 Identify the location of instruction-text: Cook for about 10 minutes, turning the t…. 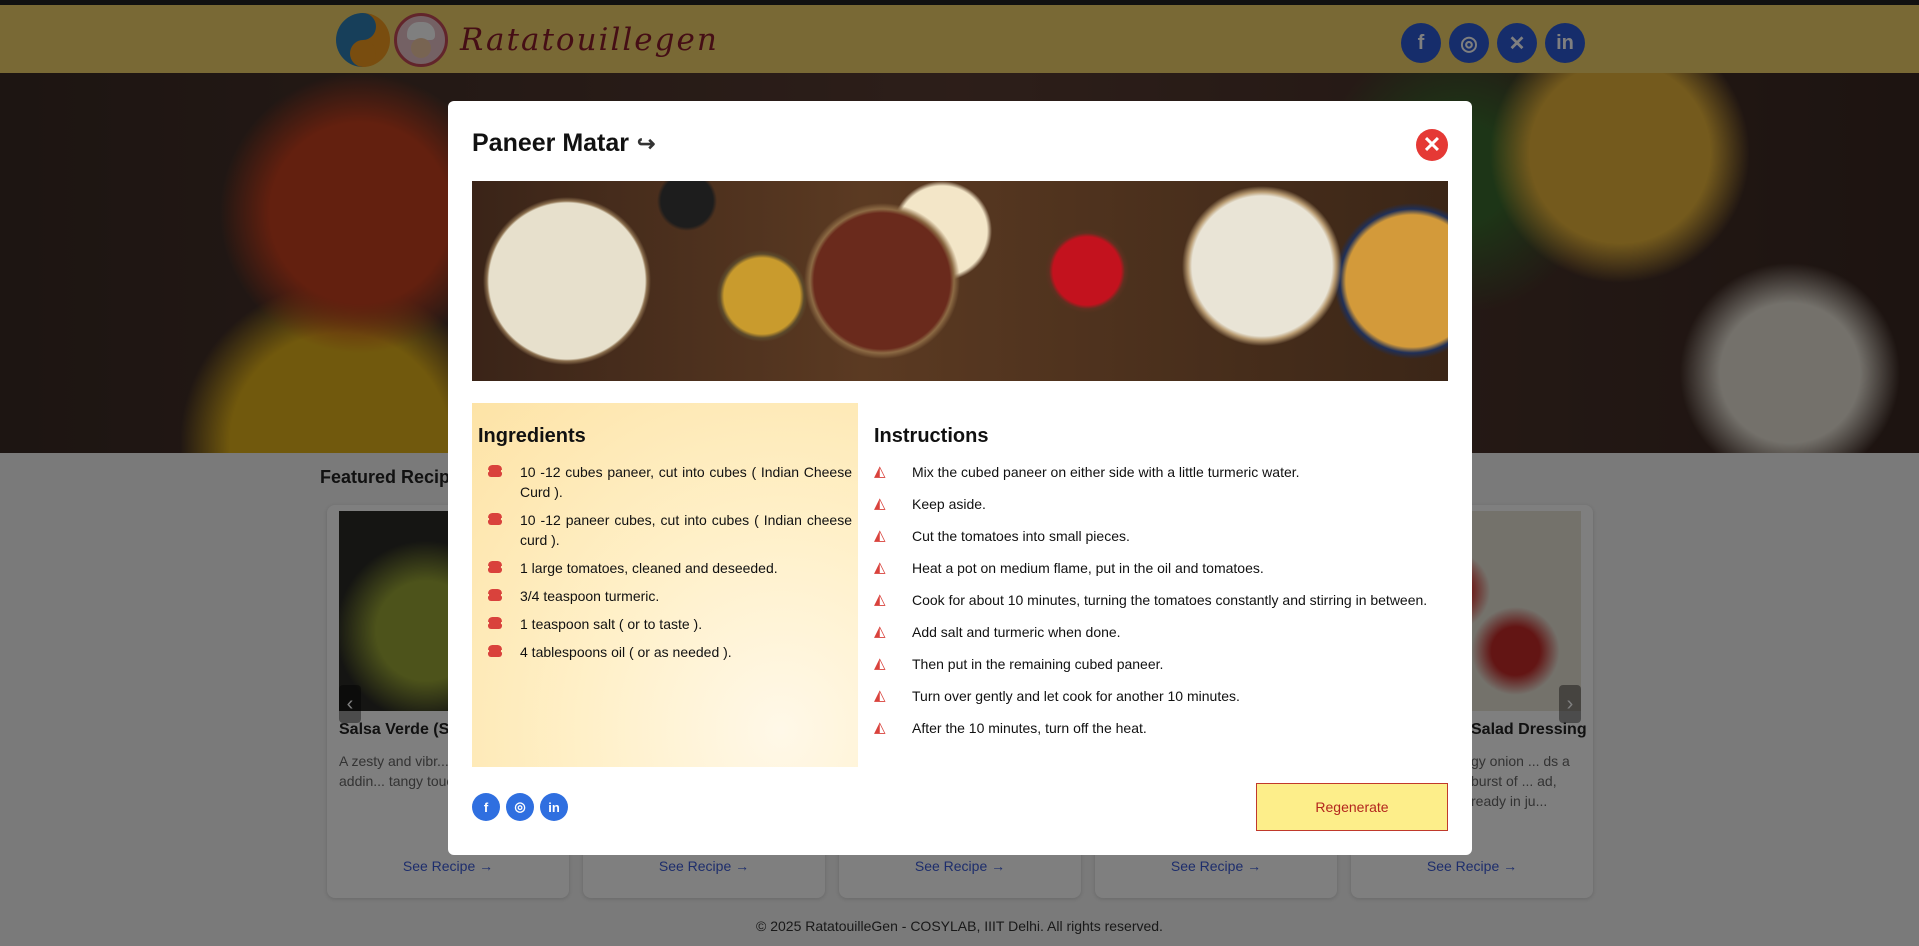
(1170, 600).